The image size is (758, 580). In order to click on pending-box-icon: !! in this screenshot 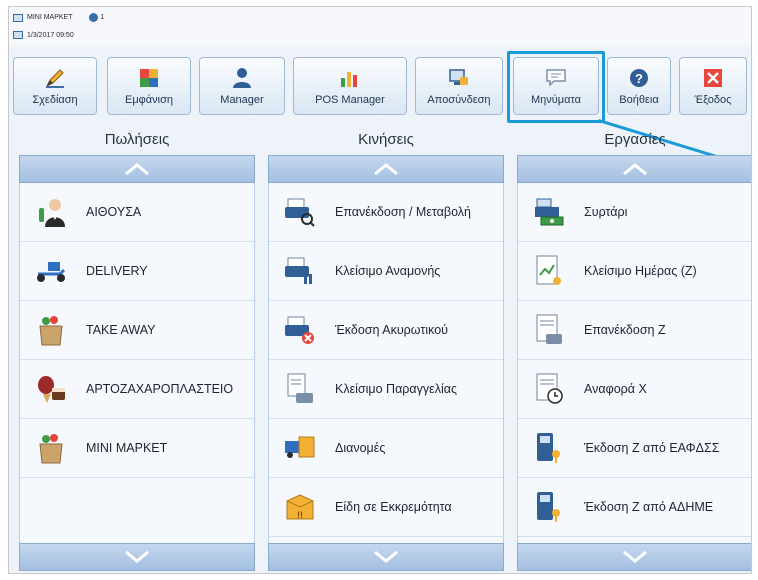, I will do `click(300, 507)`.